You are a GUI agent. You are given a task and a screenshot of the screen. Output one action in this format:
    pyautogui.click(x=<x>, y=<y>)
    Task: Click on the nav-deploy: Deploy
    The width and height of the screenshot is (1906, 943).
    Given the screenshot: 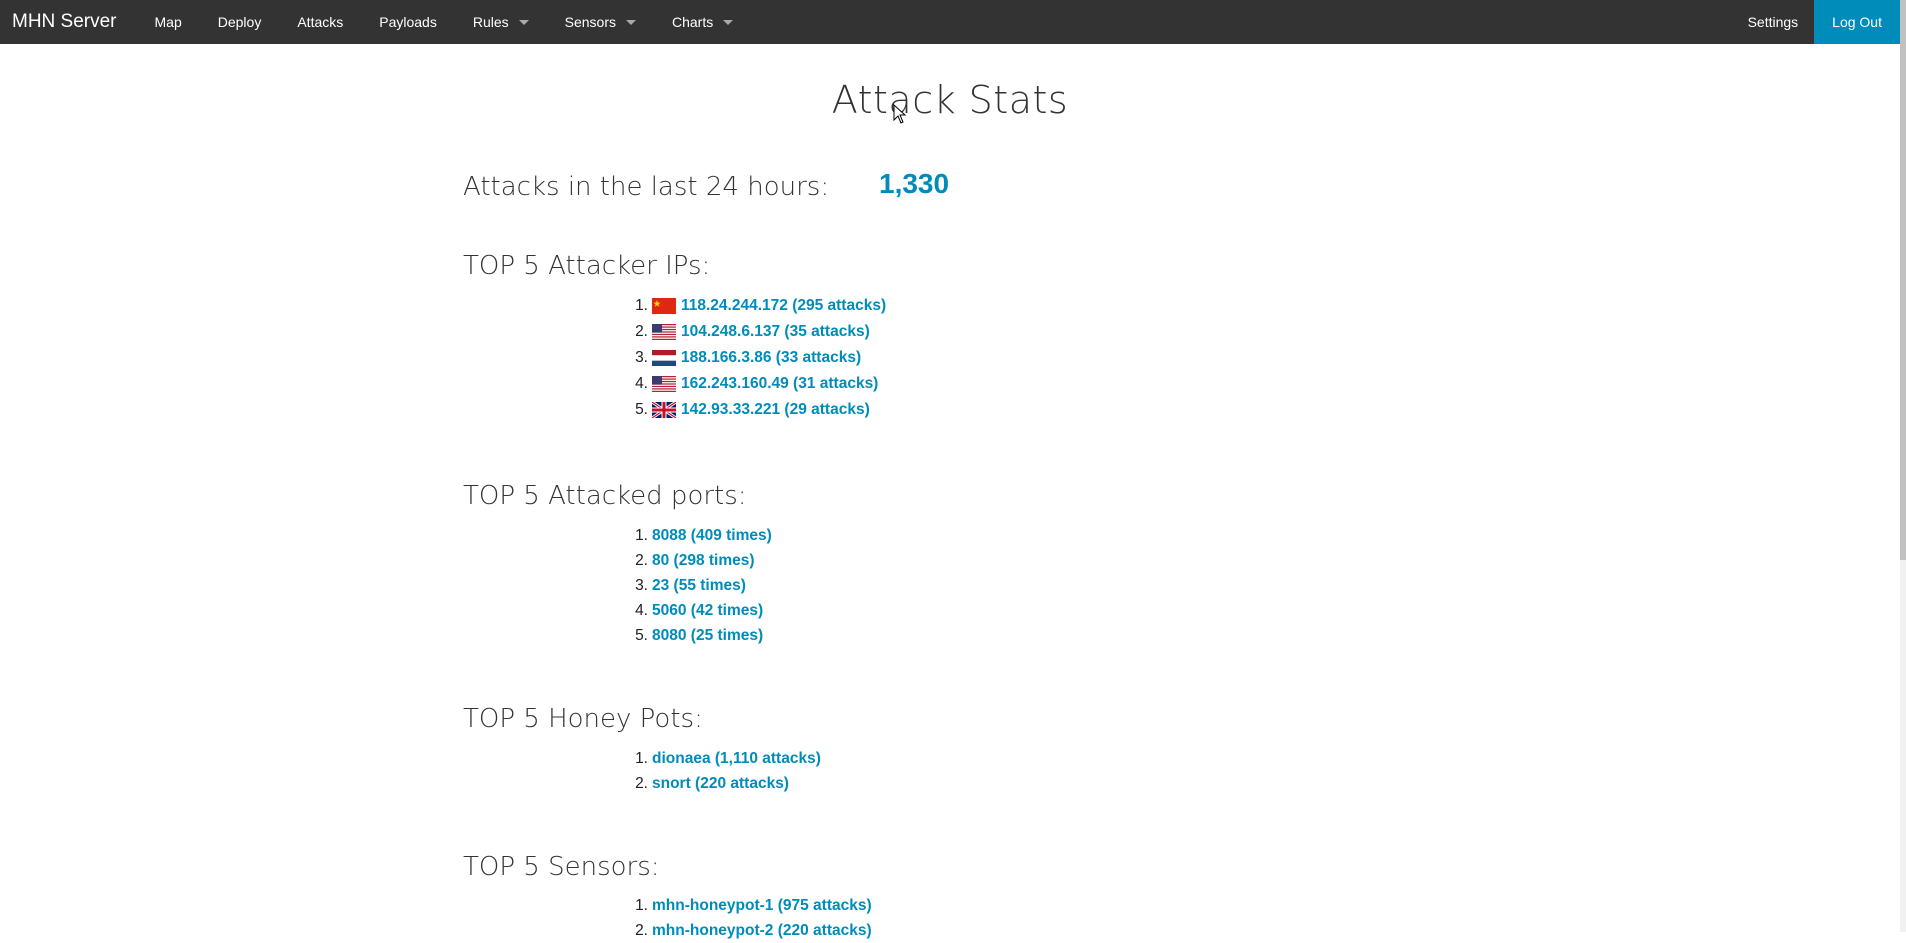 What is the action you would take?
    pyautogui.click(x=240, y=22)
    